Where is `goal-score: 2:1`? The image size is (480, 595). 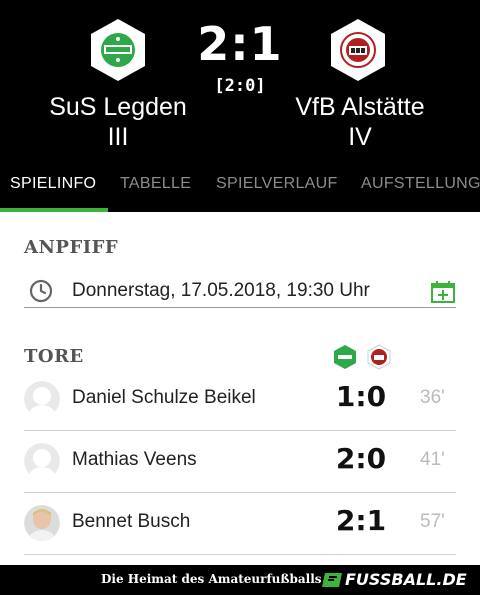
goal-score: 2:1 is located at coordinates (361, 520).